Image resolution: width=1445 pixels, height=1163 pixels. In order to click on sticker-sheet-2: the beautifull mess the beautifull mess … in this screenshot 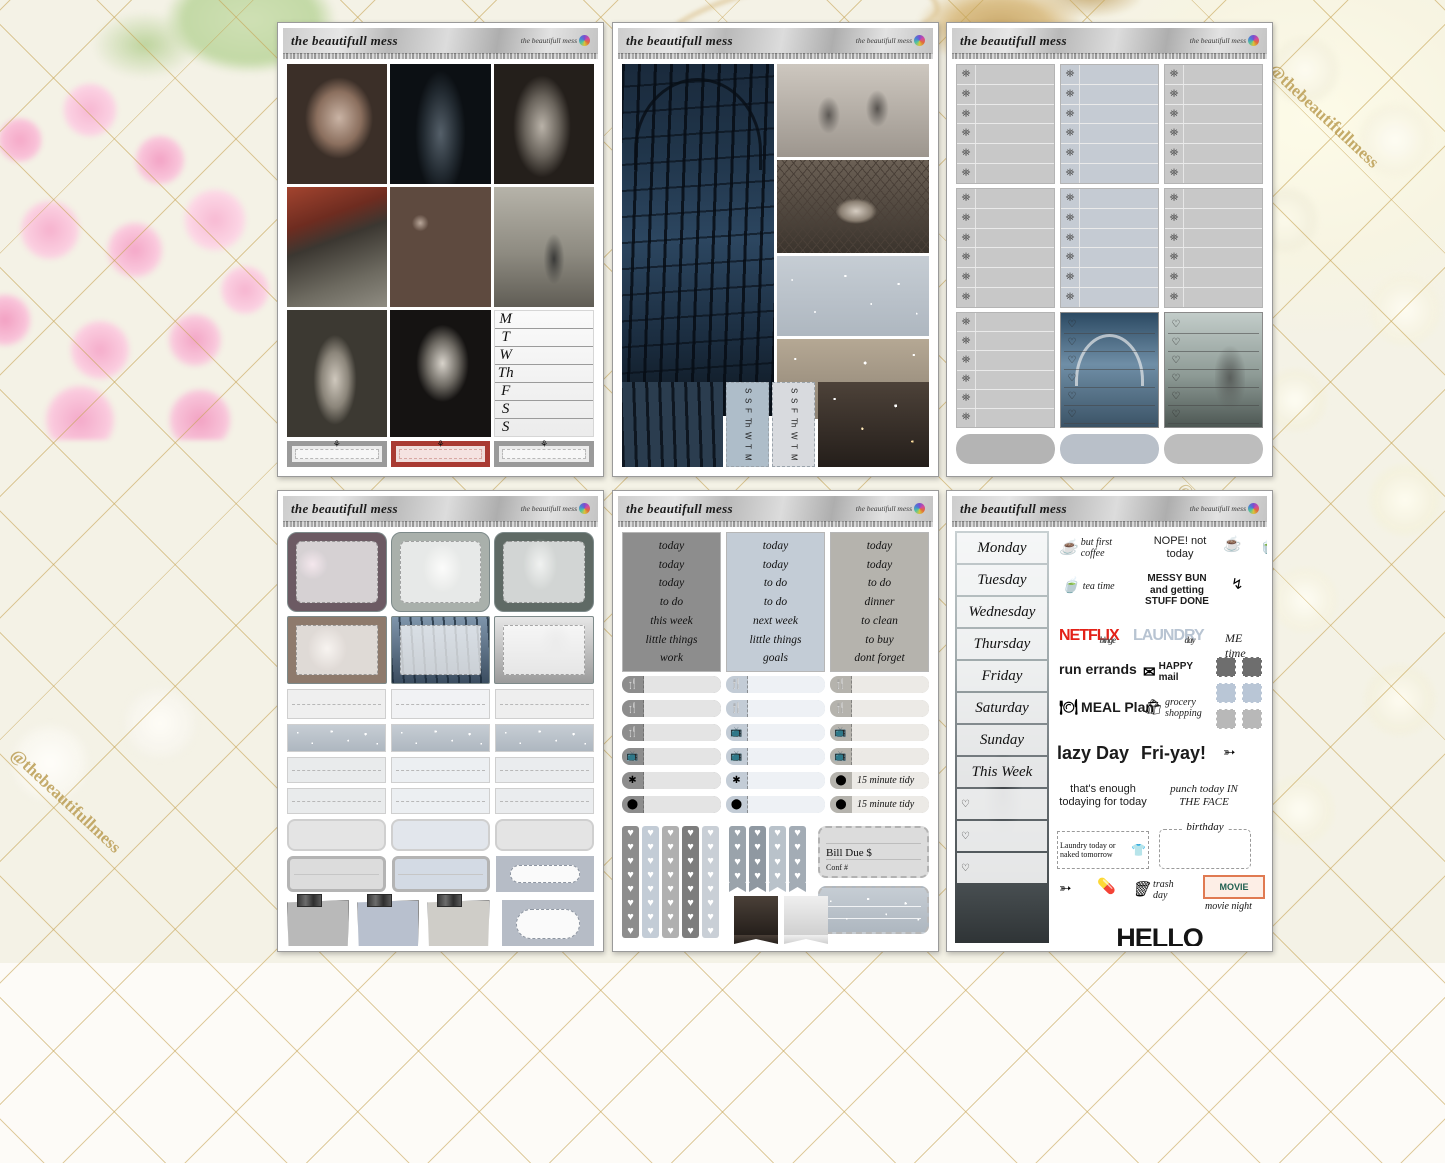, I will do `click(775, 249)`.